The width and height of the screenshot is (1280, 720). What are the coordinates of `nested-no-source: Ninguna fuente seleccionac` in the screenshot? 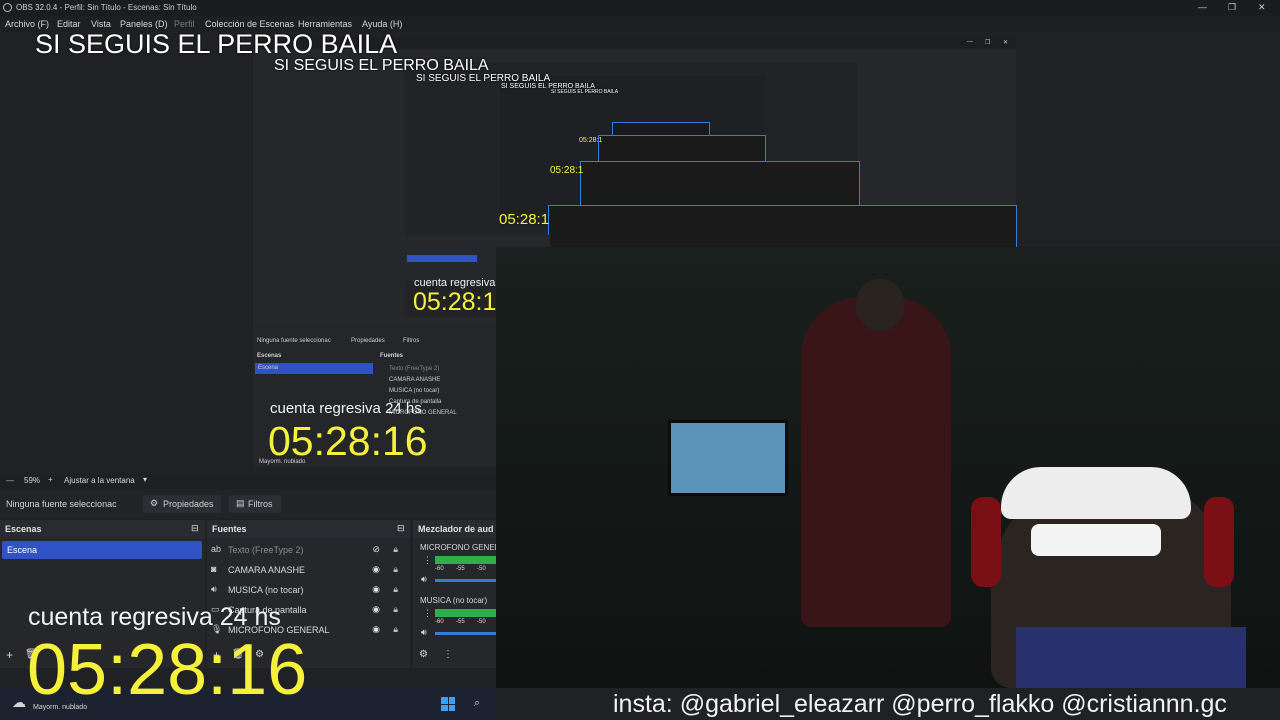 It's located at (294, 341).